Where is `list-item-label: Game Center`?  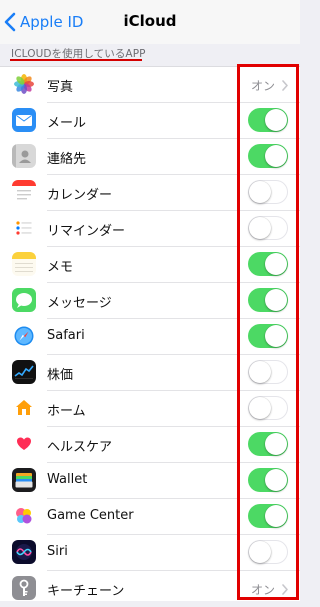
list-item-label: Game Center is located at coordinates (90, 515).